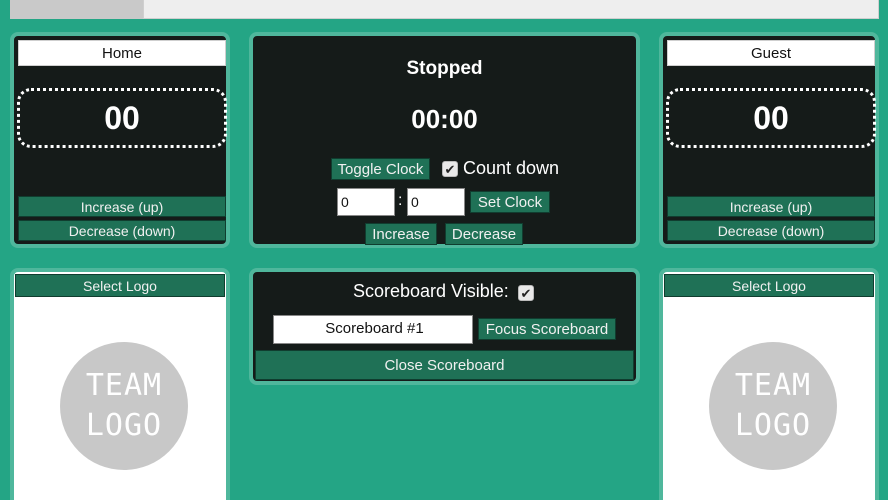 The width and height of the screenshot is (888, 500). Describe the element at coordinates (380, 169) in the screenshot. I see `toggle-clock-button: Toggle Clock` at that location.